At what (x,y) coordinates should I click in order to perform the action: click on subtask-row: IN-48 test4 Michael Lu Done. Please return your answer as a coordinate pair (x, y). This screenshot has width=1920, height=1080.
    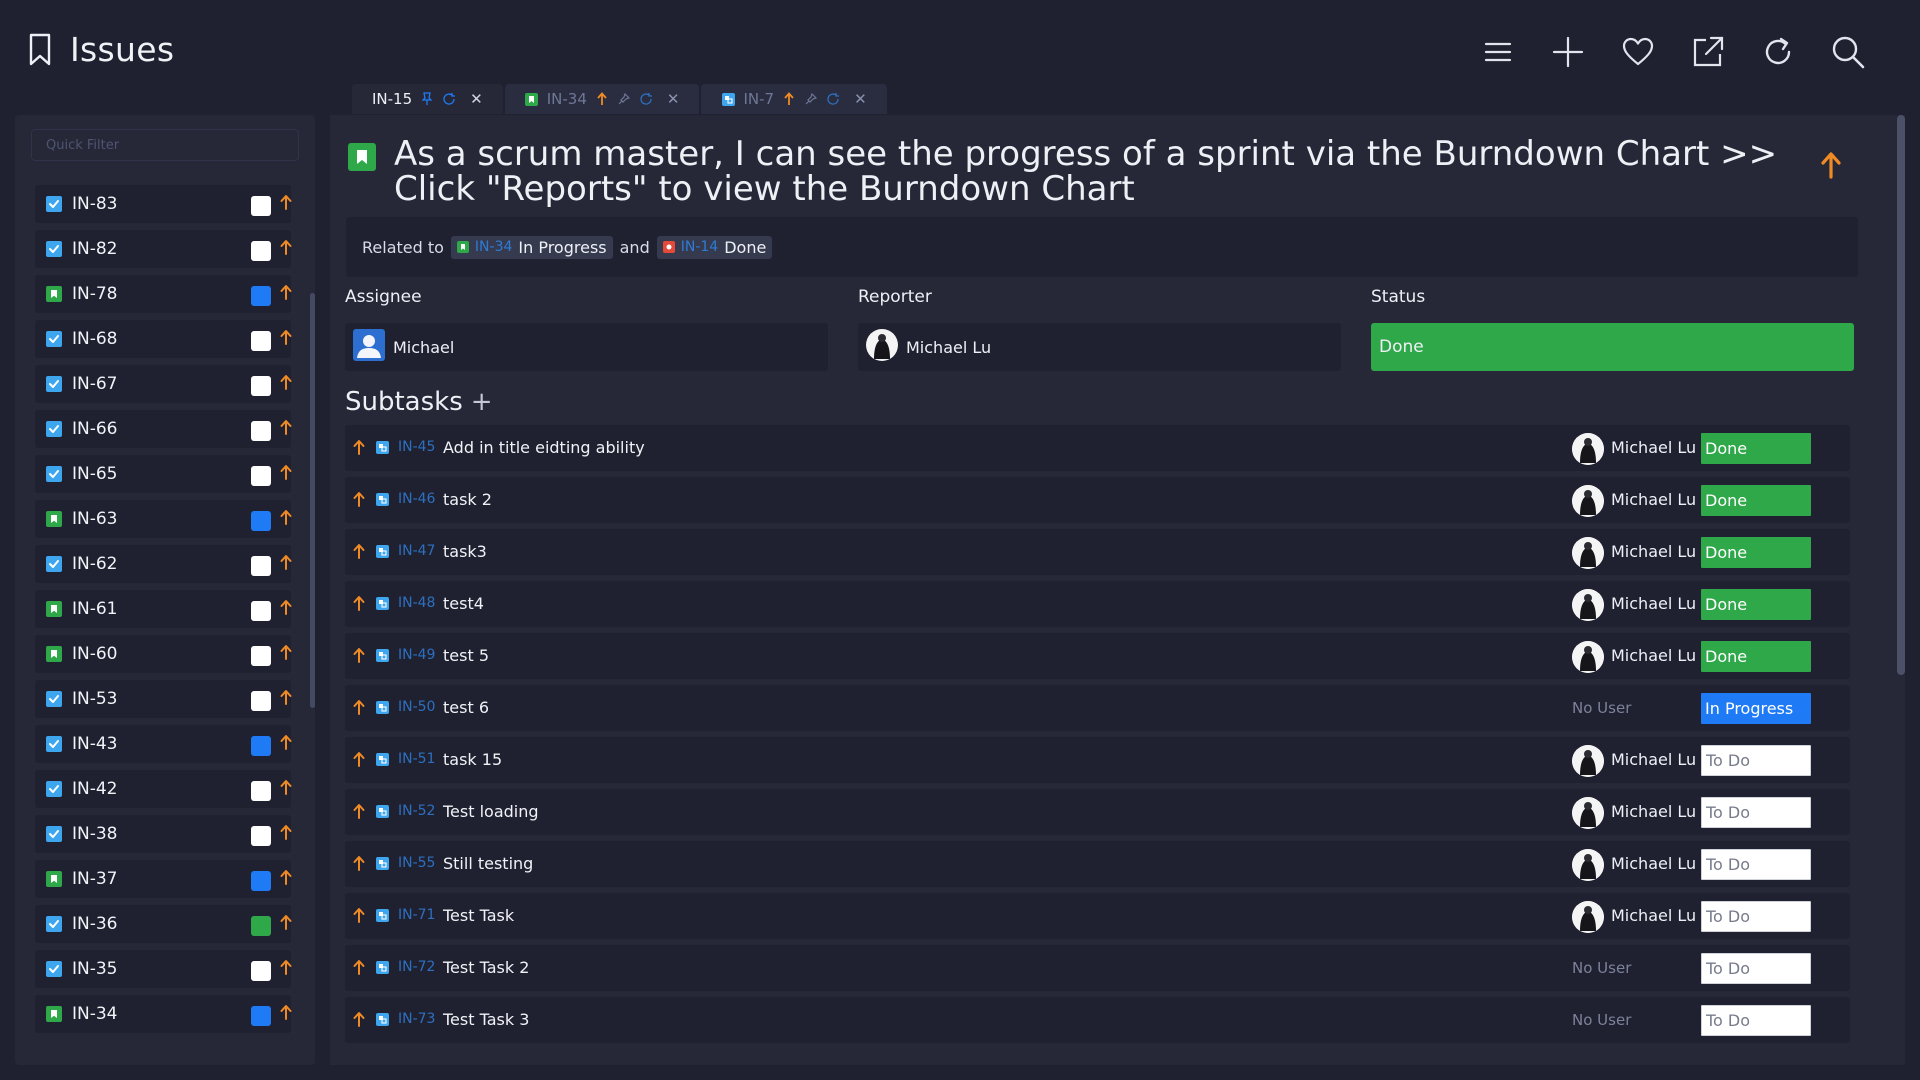
    Looking at the image, I should click on (1097, 604).